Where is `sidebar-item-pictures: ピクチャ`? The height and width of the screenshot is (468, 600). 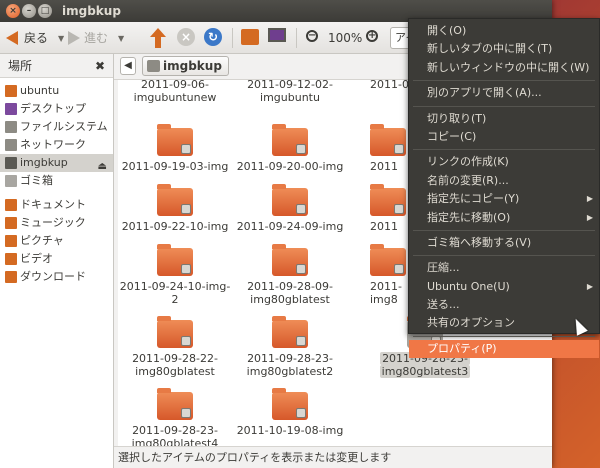 sidebar-item-pictures: ピクチャ is located at coordinates (56, 241).